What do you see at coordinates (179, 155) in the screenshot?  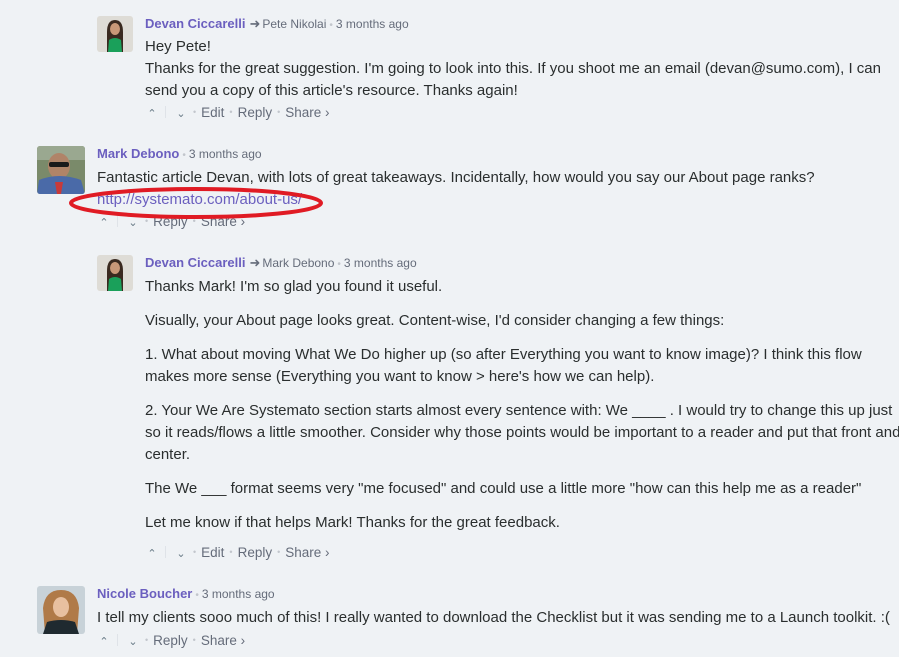 I see `comment-header: Mark Debono • 3 months ago` at bounding box center [179, 155].